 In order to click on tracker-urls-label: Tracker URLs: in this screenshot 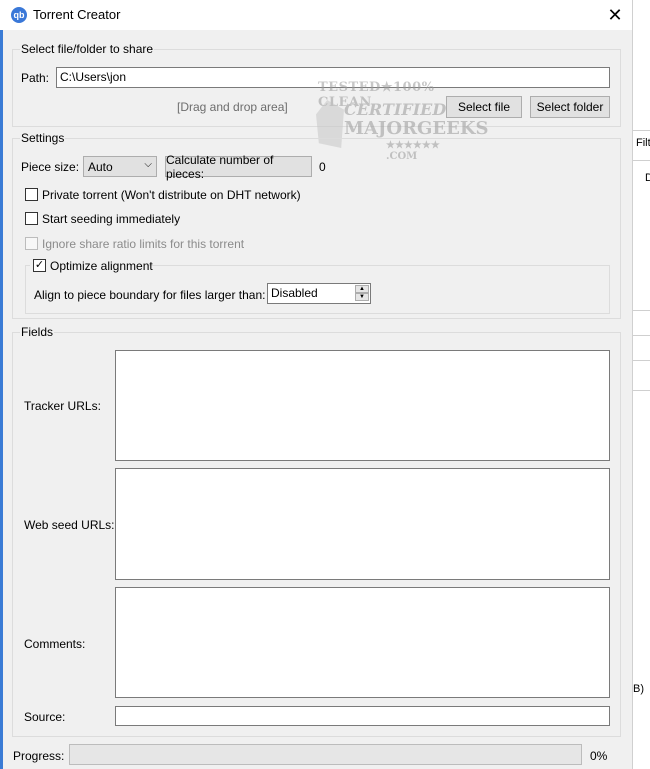, I will do `click(62, 406)`.